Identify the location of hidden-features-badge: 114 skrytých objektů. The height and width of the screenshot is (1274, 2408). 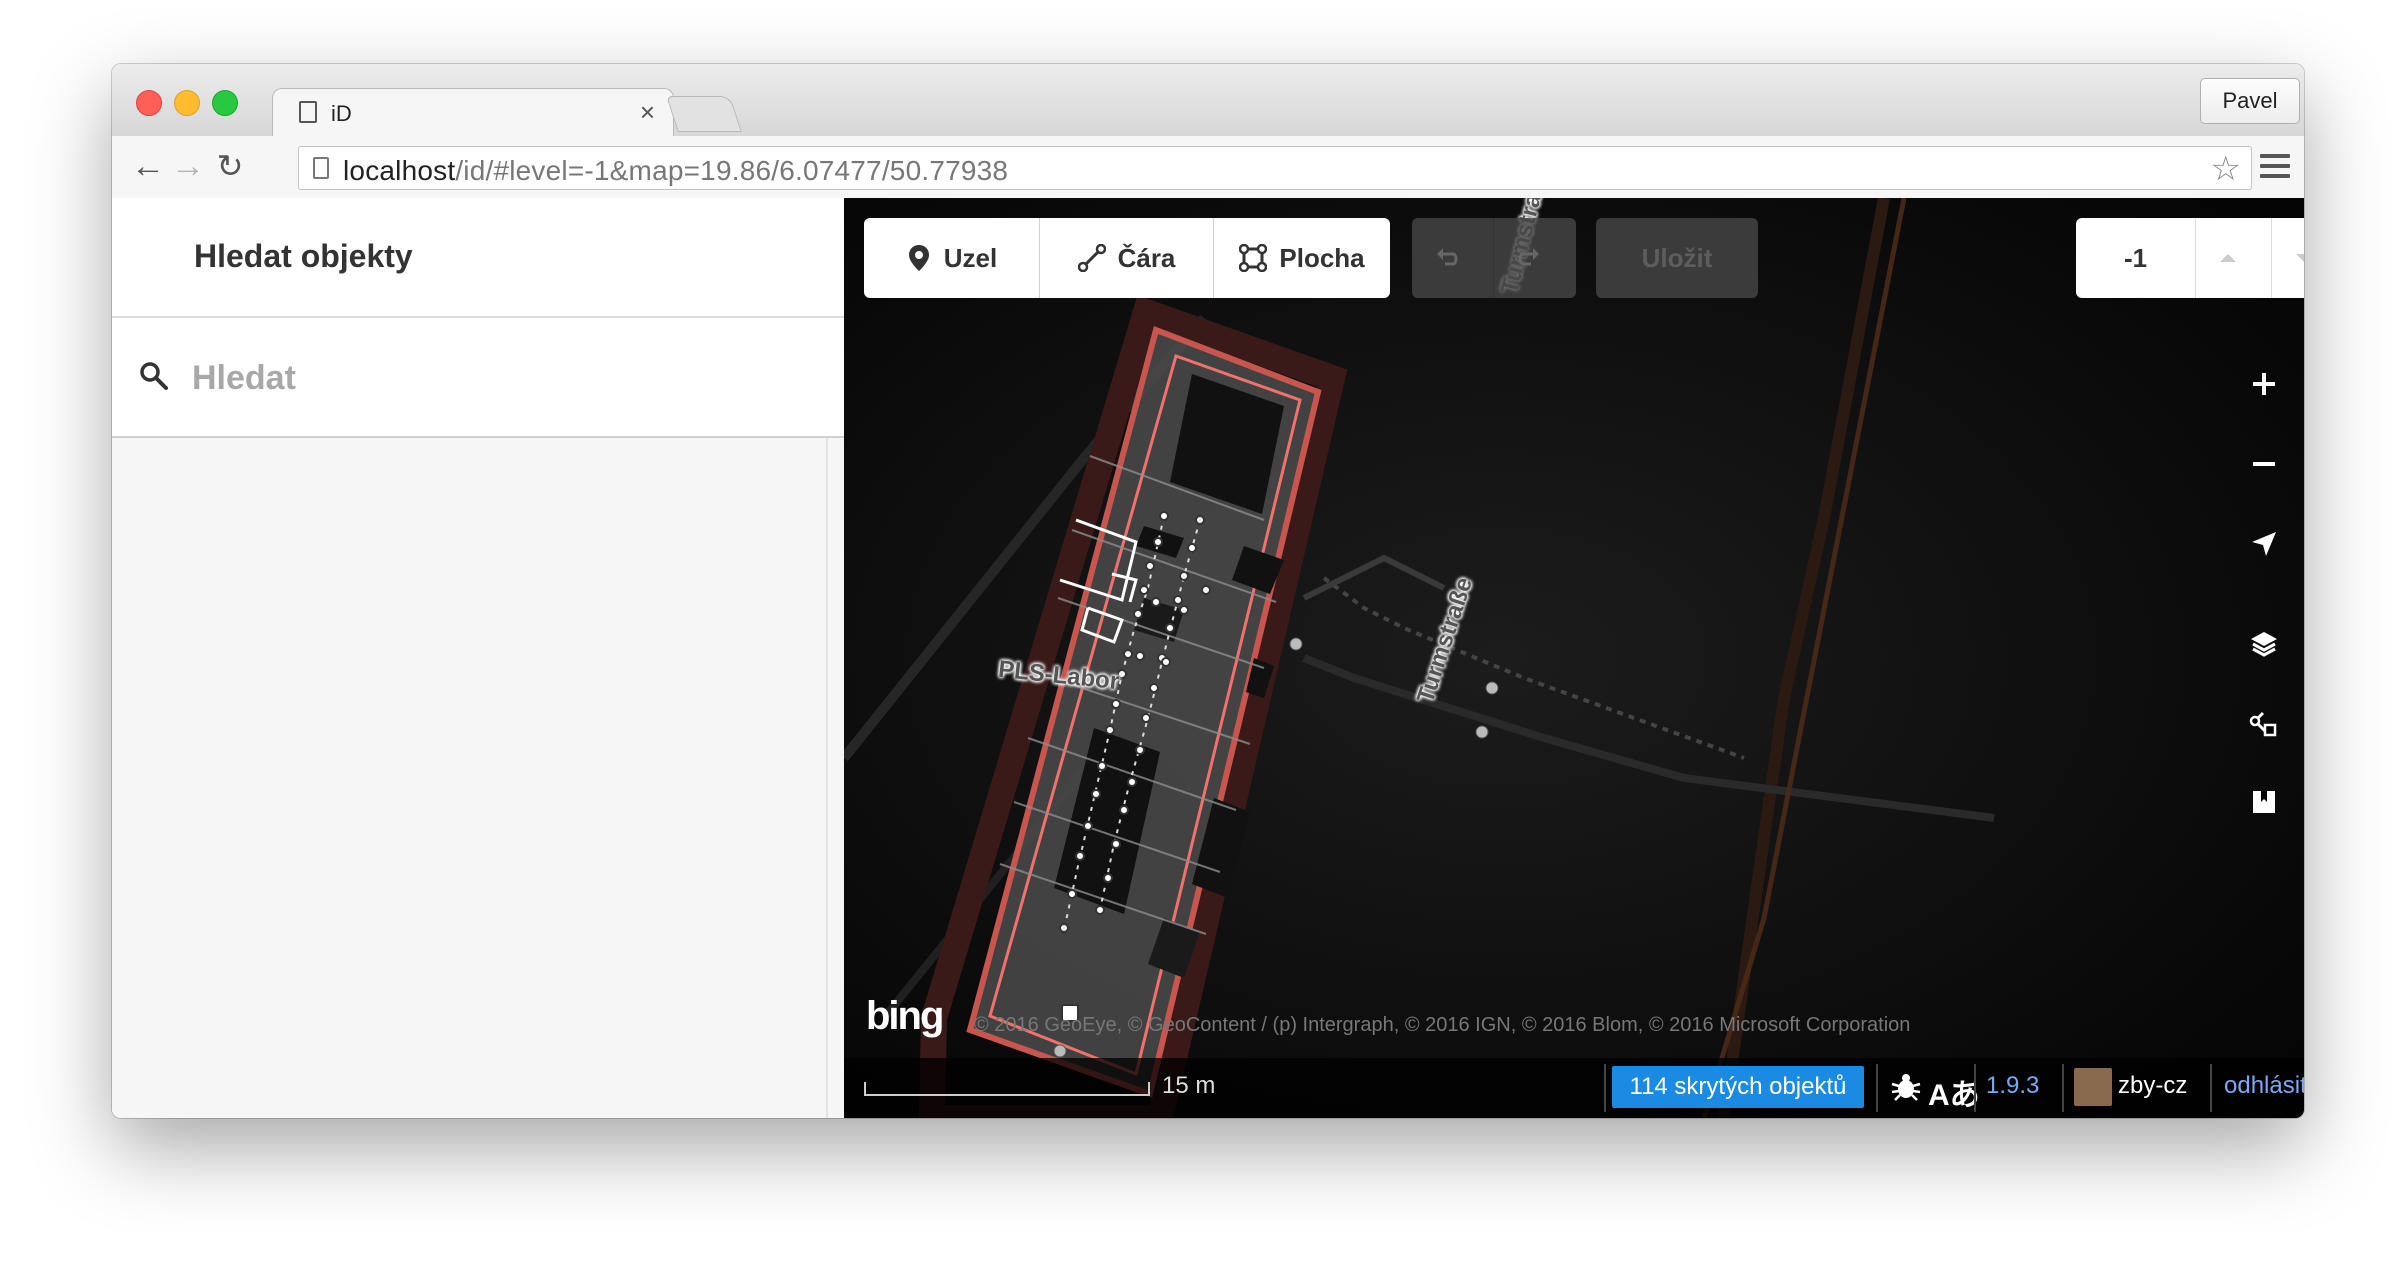
(1738, 1087).